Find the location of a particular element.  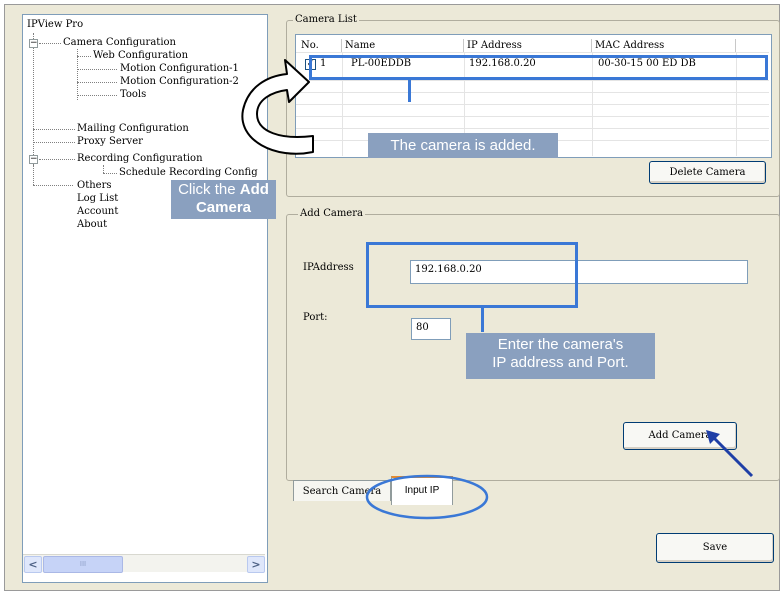

callout-line1: Enter the camera's is located at coordinates (560, 344).